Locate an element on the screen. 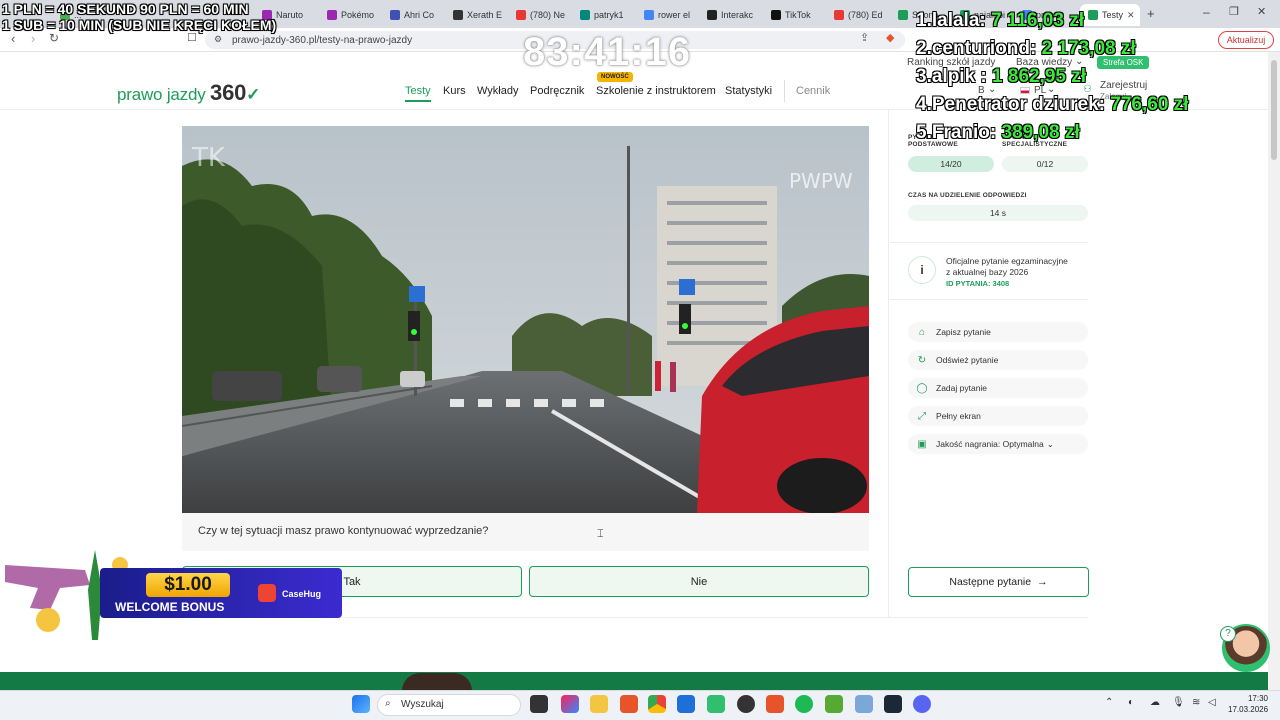 Image resolution: width=1280 pixels, height=720 pixels. reload-icon: ↻ is located at coordinates (54, 38).